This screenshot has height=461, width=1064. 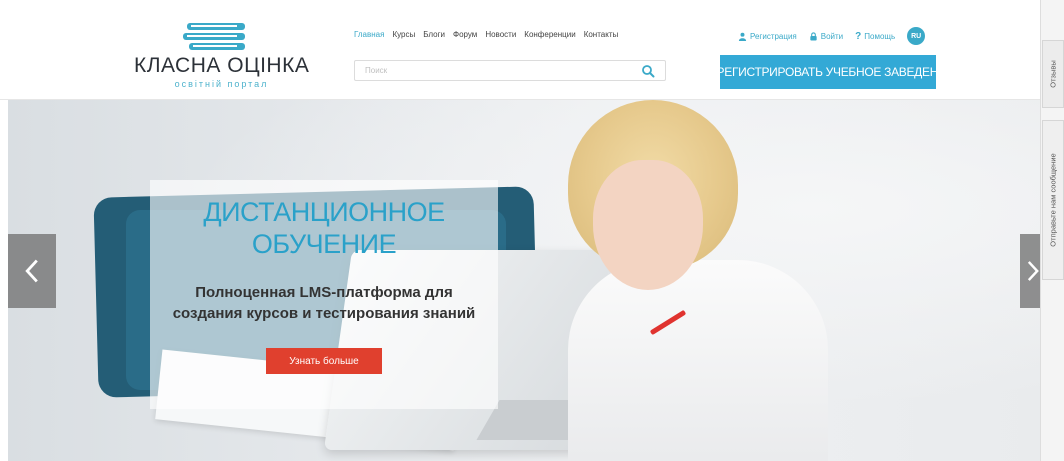 What do you see at coordinates (698, 360) in the screenshot?
I see `hero-photo-person-body` at bounding box center [698, 360].